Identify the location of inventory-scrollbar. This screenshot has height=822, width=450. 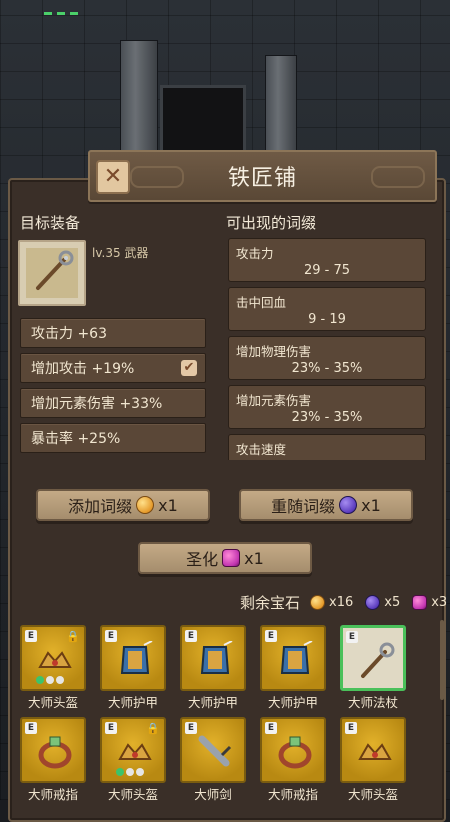
(442, 660).